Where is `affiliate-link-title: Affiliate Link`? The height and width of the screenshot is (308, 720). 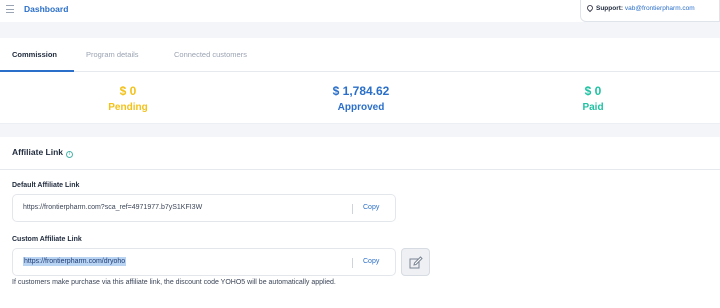 affiliate-link-title: Affiliate Link is located at coordinates (38, 152).